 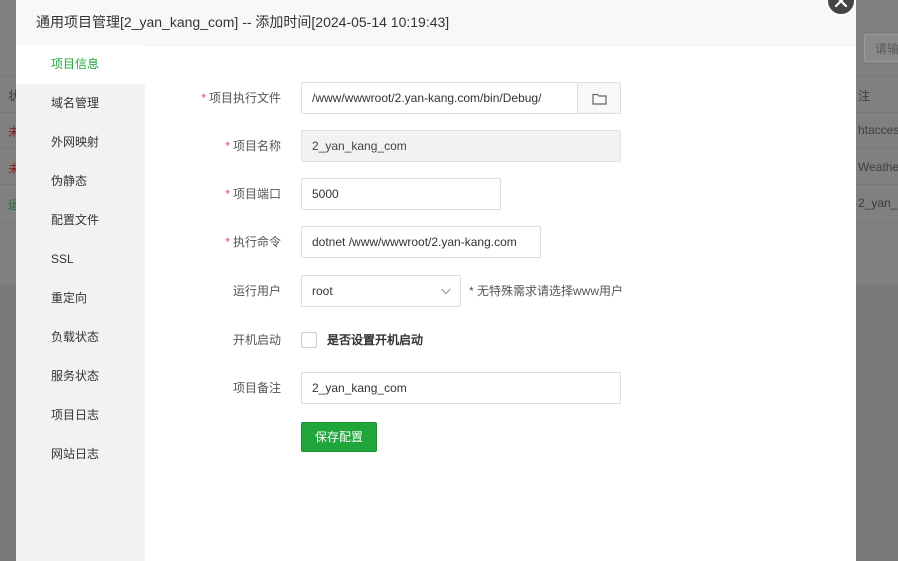 I want to click on autostart-checkbox, so click(x=309, y=340).